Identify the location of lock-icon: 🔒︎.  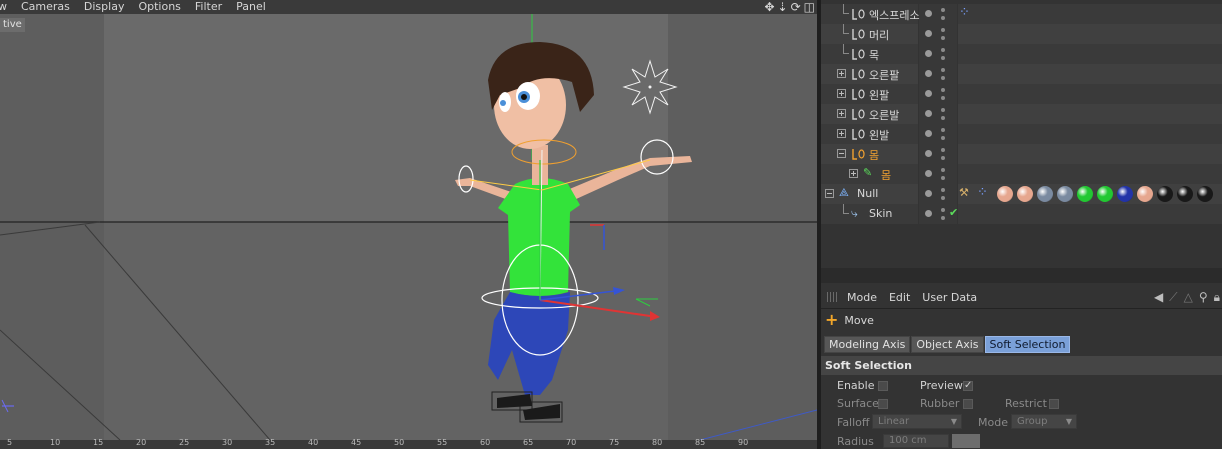
(1217, 297).